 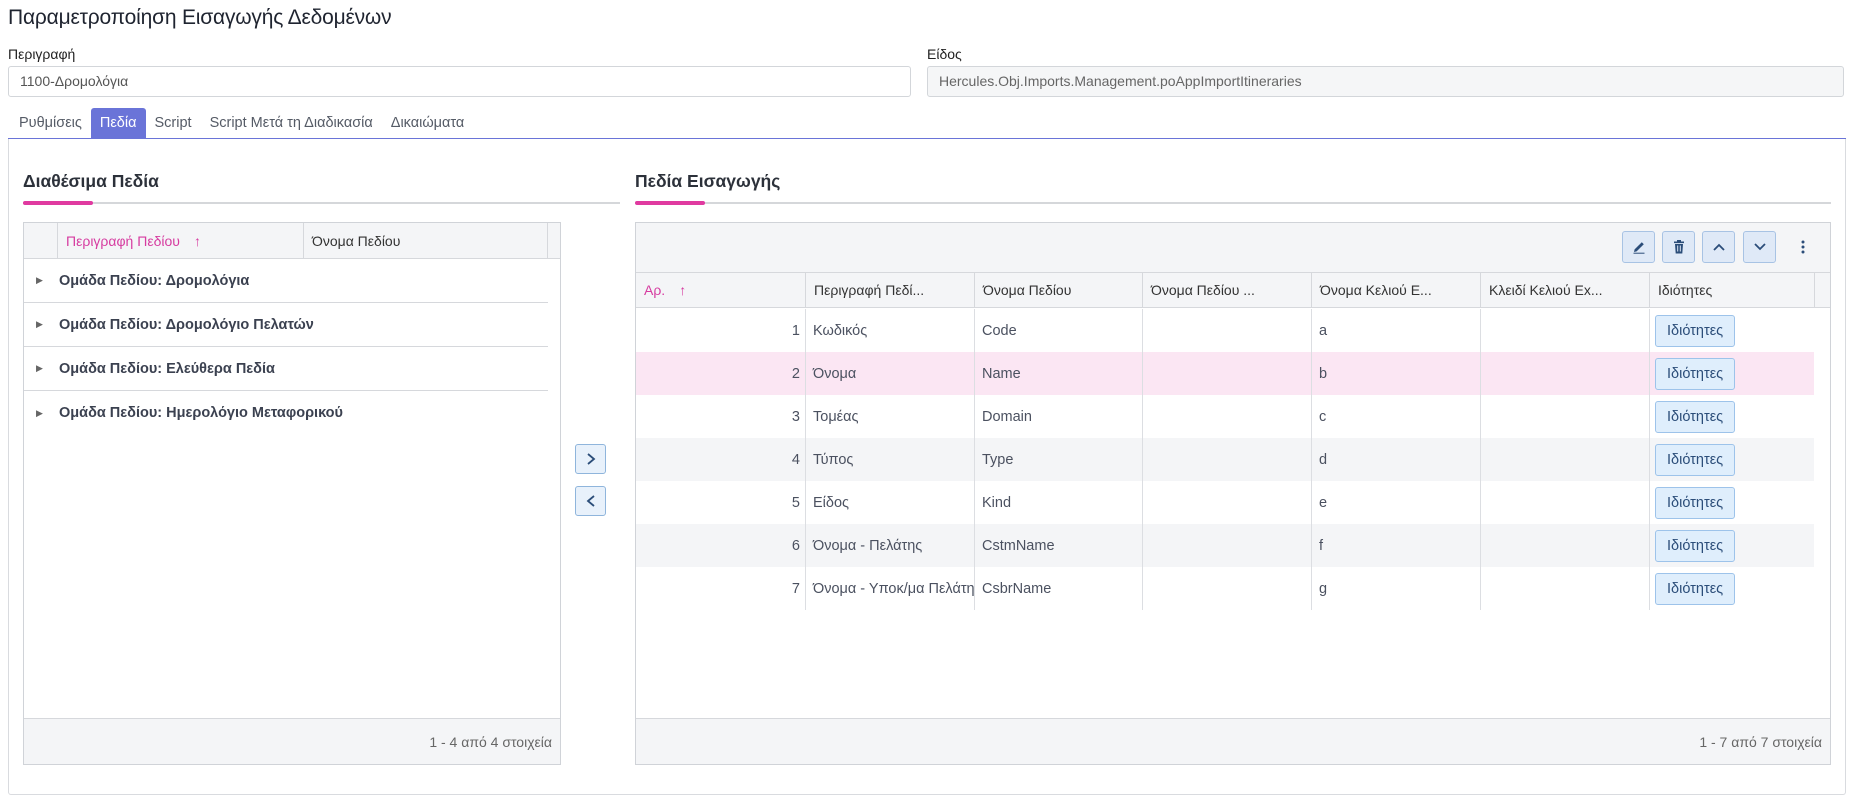 I want to click on table-row: 5 Είδος Kind e Ιδιότητες, so click(x=1225, y=502).